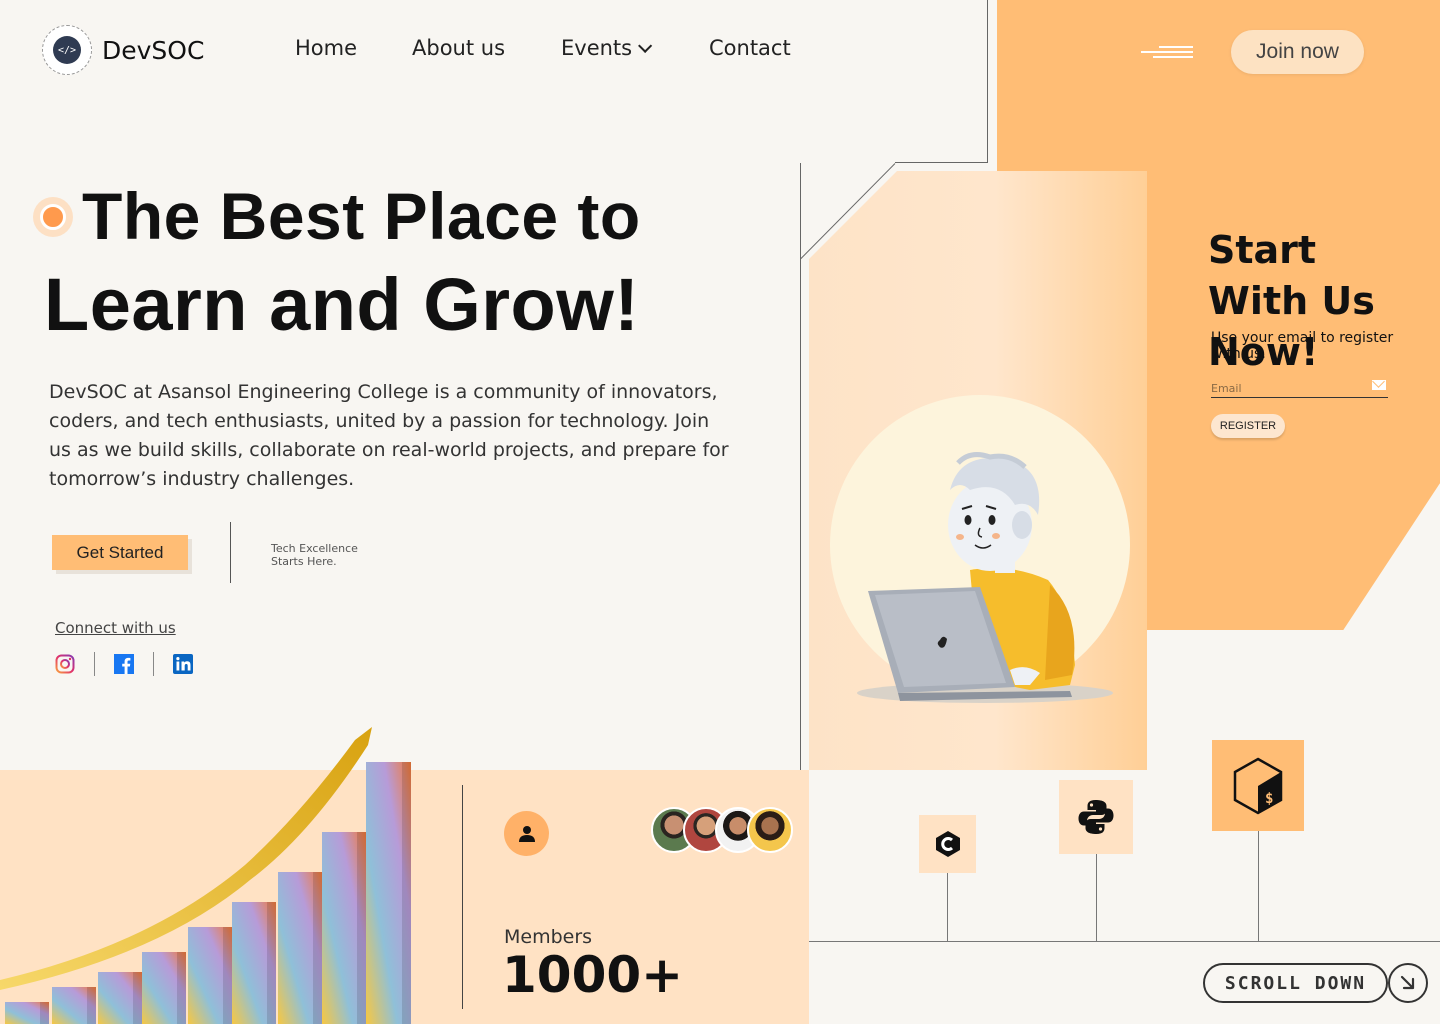 The image size is (1440, 1024). I want to click on nav-home: Home, so click(326, 48).